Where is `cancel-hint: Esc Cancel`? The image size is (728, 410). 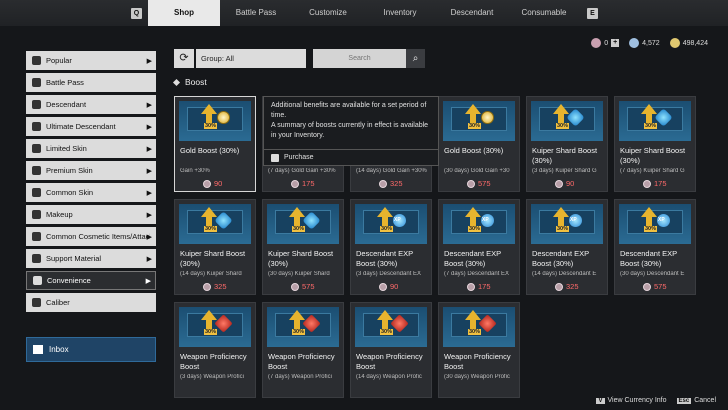 cancel-hint: Esc Cancel is located at coordinates (696, 400).